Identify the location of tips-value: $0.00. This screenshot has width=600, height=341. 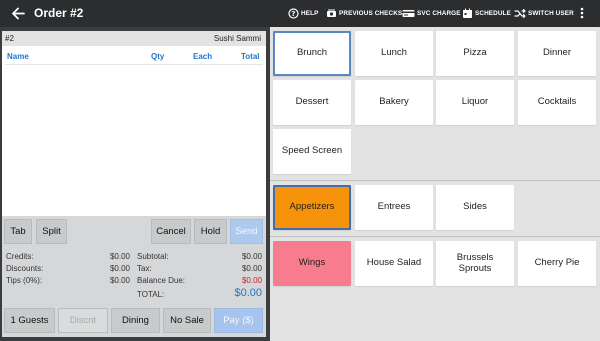
(119, 280).